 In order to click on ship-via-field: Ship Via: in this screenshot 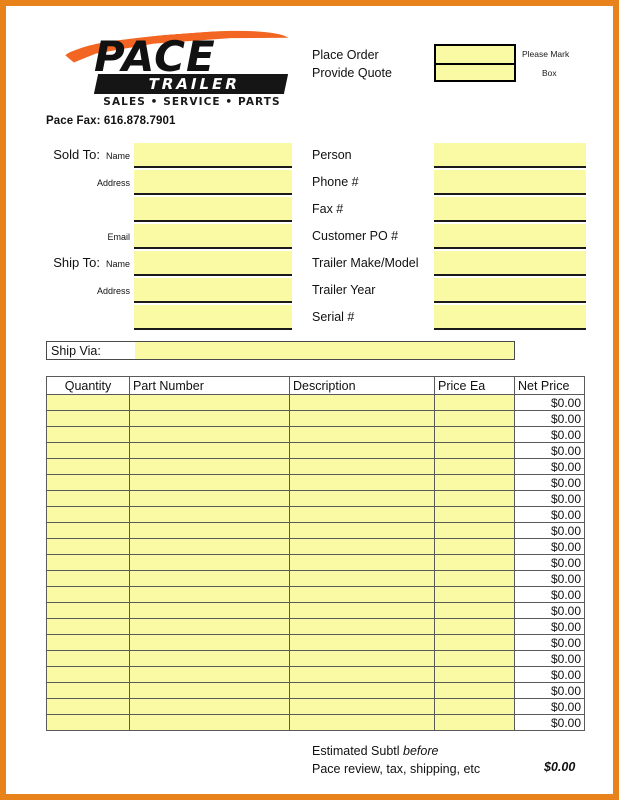, I will do `click(280, 350)`.